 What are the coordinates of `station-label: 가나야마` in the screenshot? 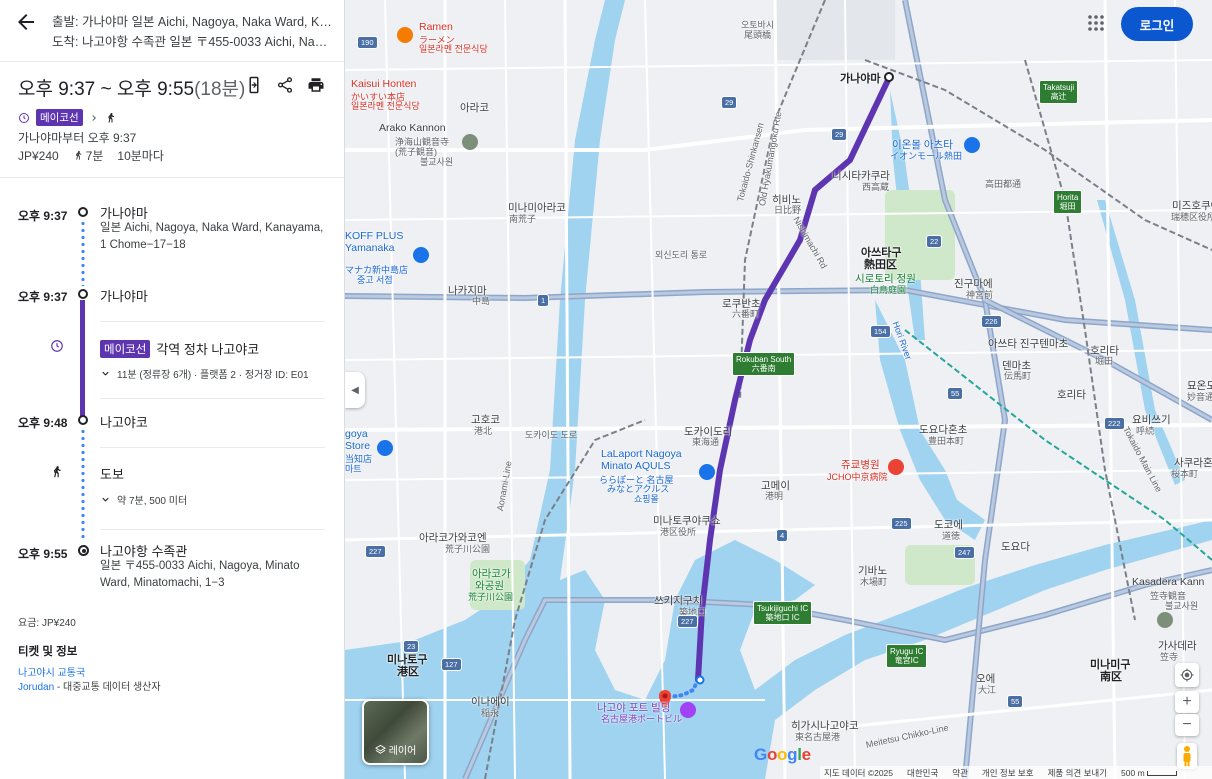 It's located at (860, 78).